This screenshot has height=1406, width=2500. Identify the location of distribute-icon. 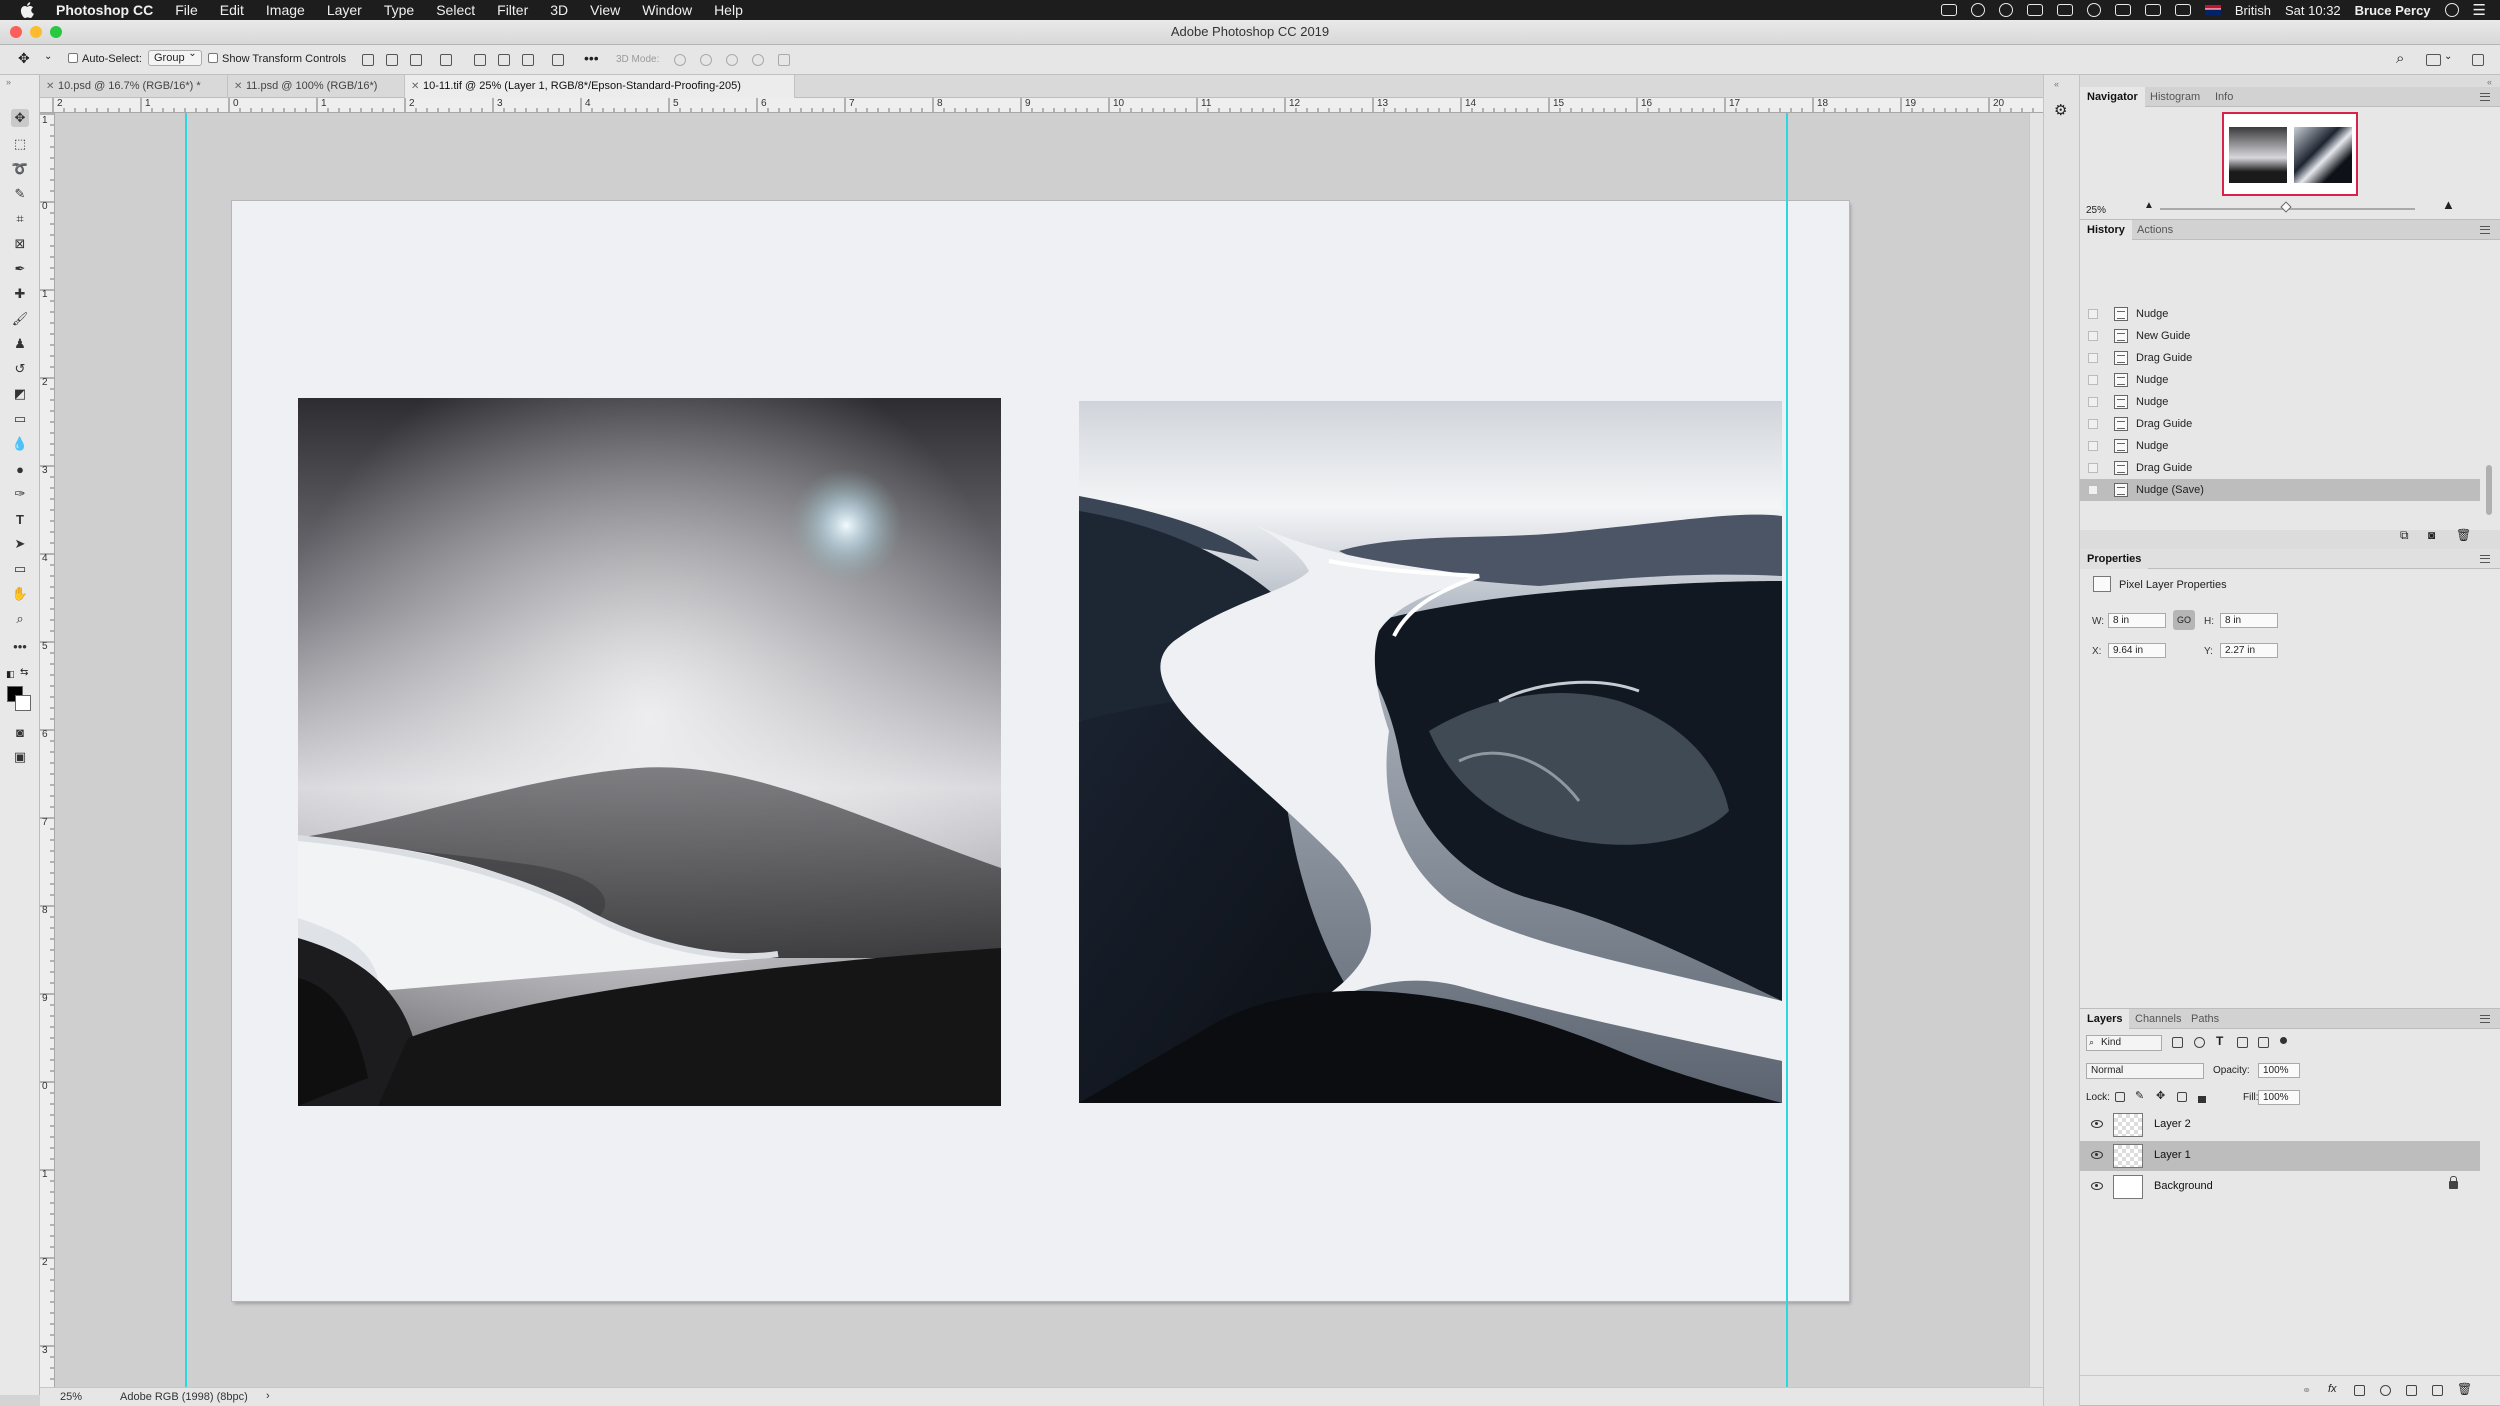
(446, 60).